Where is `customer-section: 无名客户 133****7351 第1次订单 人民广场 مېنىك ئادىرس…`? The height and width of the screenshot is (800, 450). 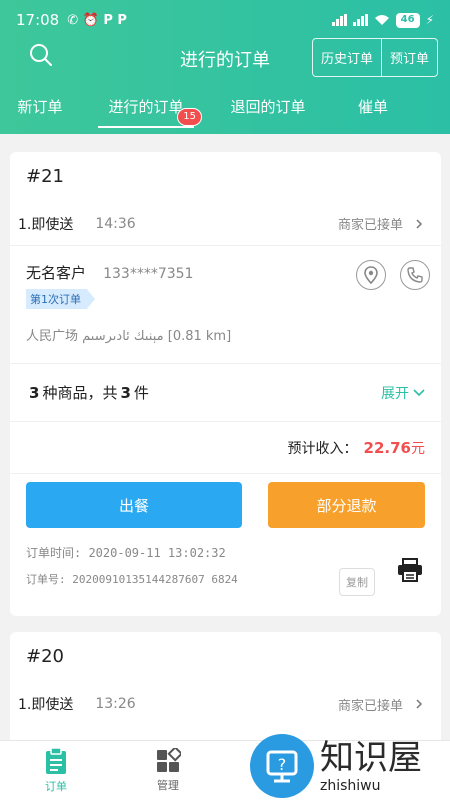 customer-section: 无名客户 133****7351 第1次订单 人民广场 مېنىك ئادىرس… is located at coordinates (225, 305).